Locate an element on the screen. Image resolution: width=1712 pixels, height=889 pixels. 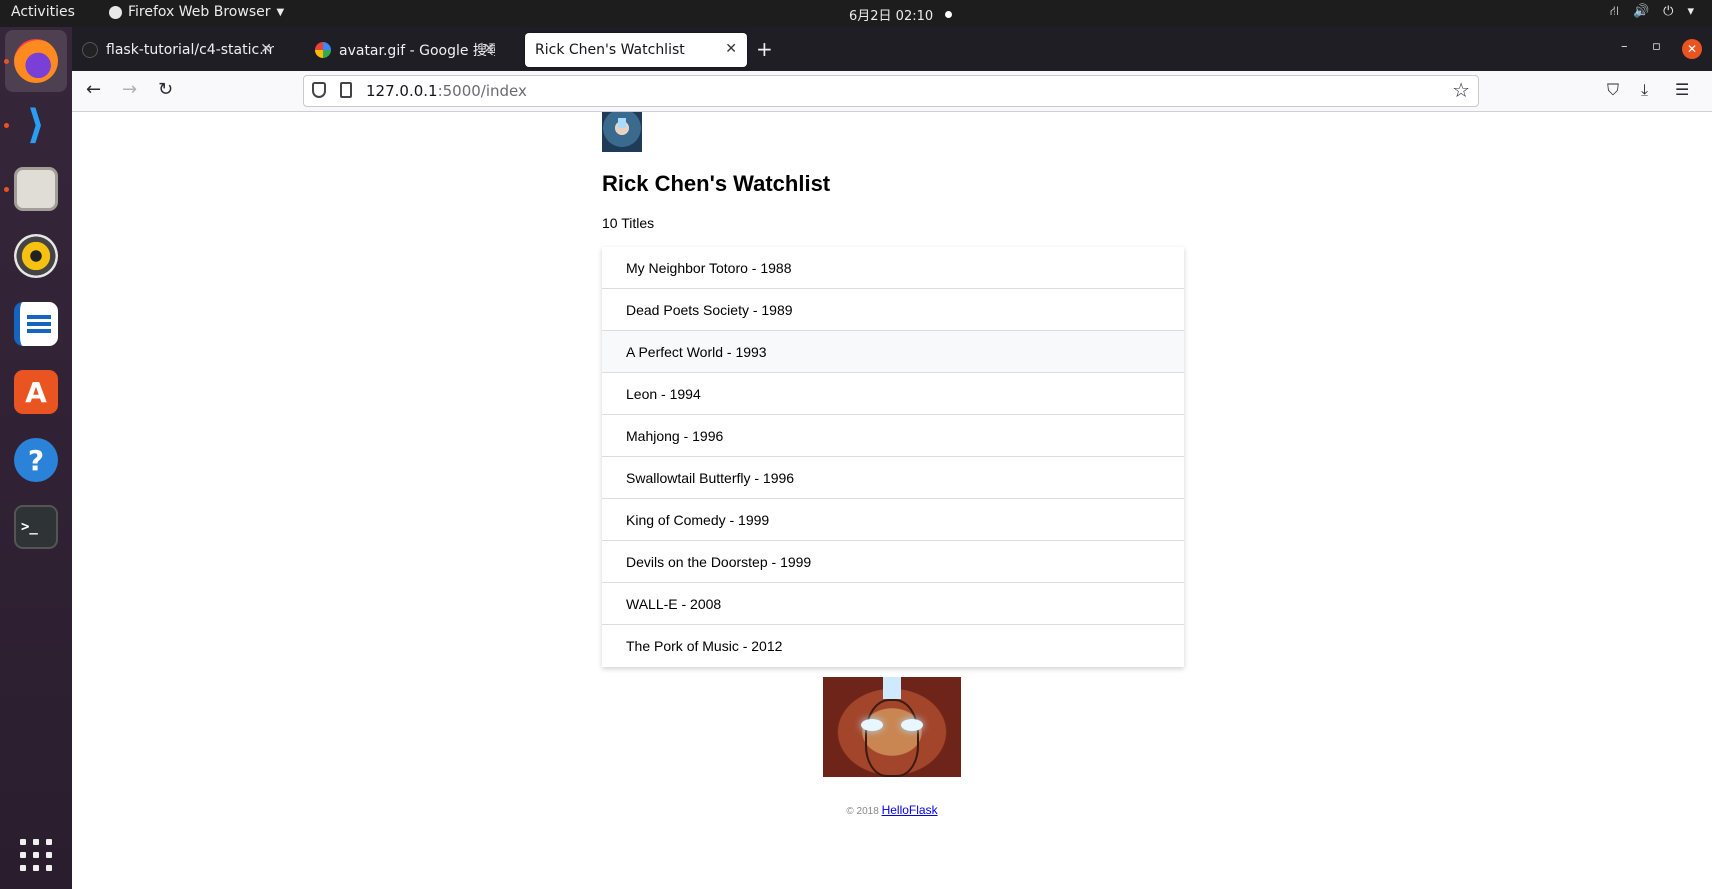
list-item: Swallowtail Butterfly - 1996 is located at coordinates (893, 478).